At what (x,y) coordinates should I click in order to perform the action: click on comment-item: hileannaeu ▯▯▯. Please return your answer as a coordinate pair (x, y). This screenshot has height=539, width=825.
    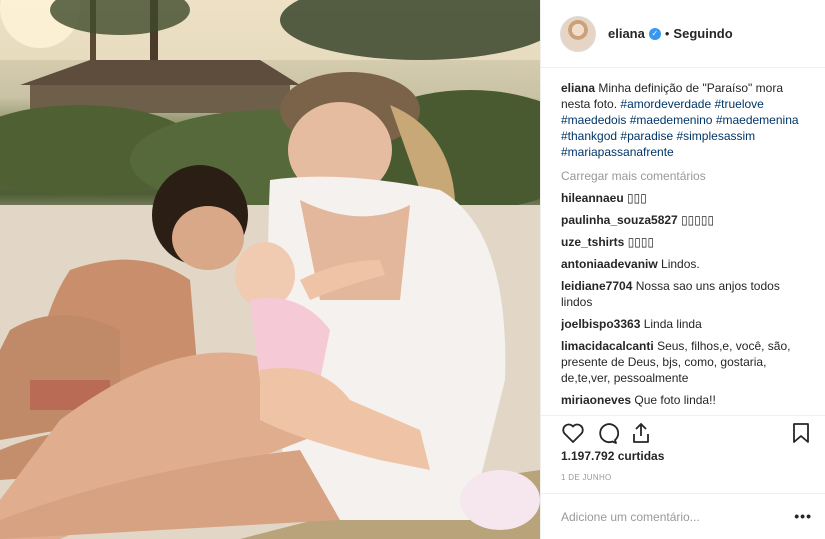
    Looking at the image, I should click on (686, 198).